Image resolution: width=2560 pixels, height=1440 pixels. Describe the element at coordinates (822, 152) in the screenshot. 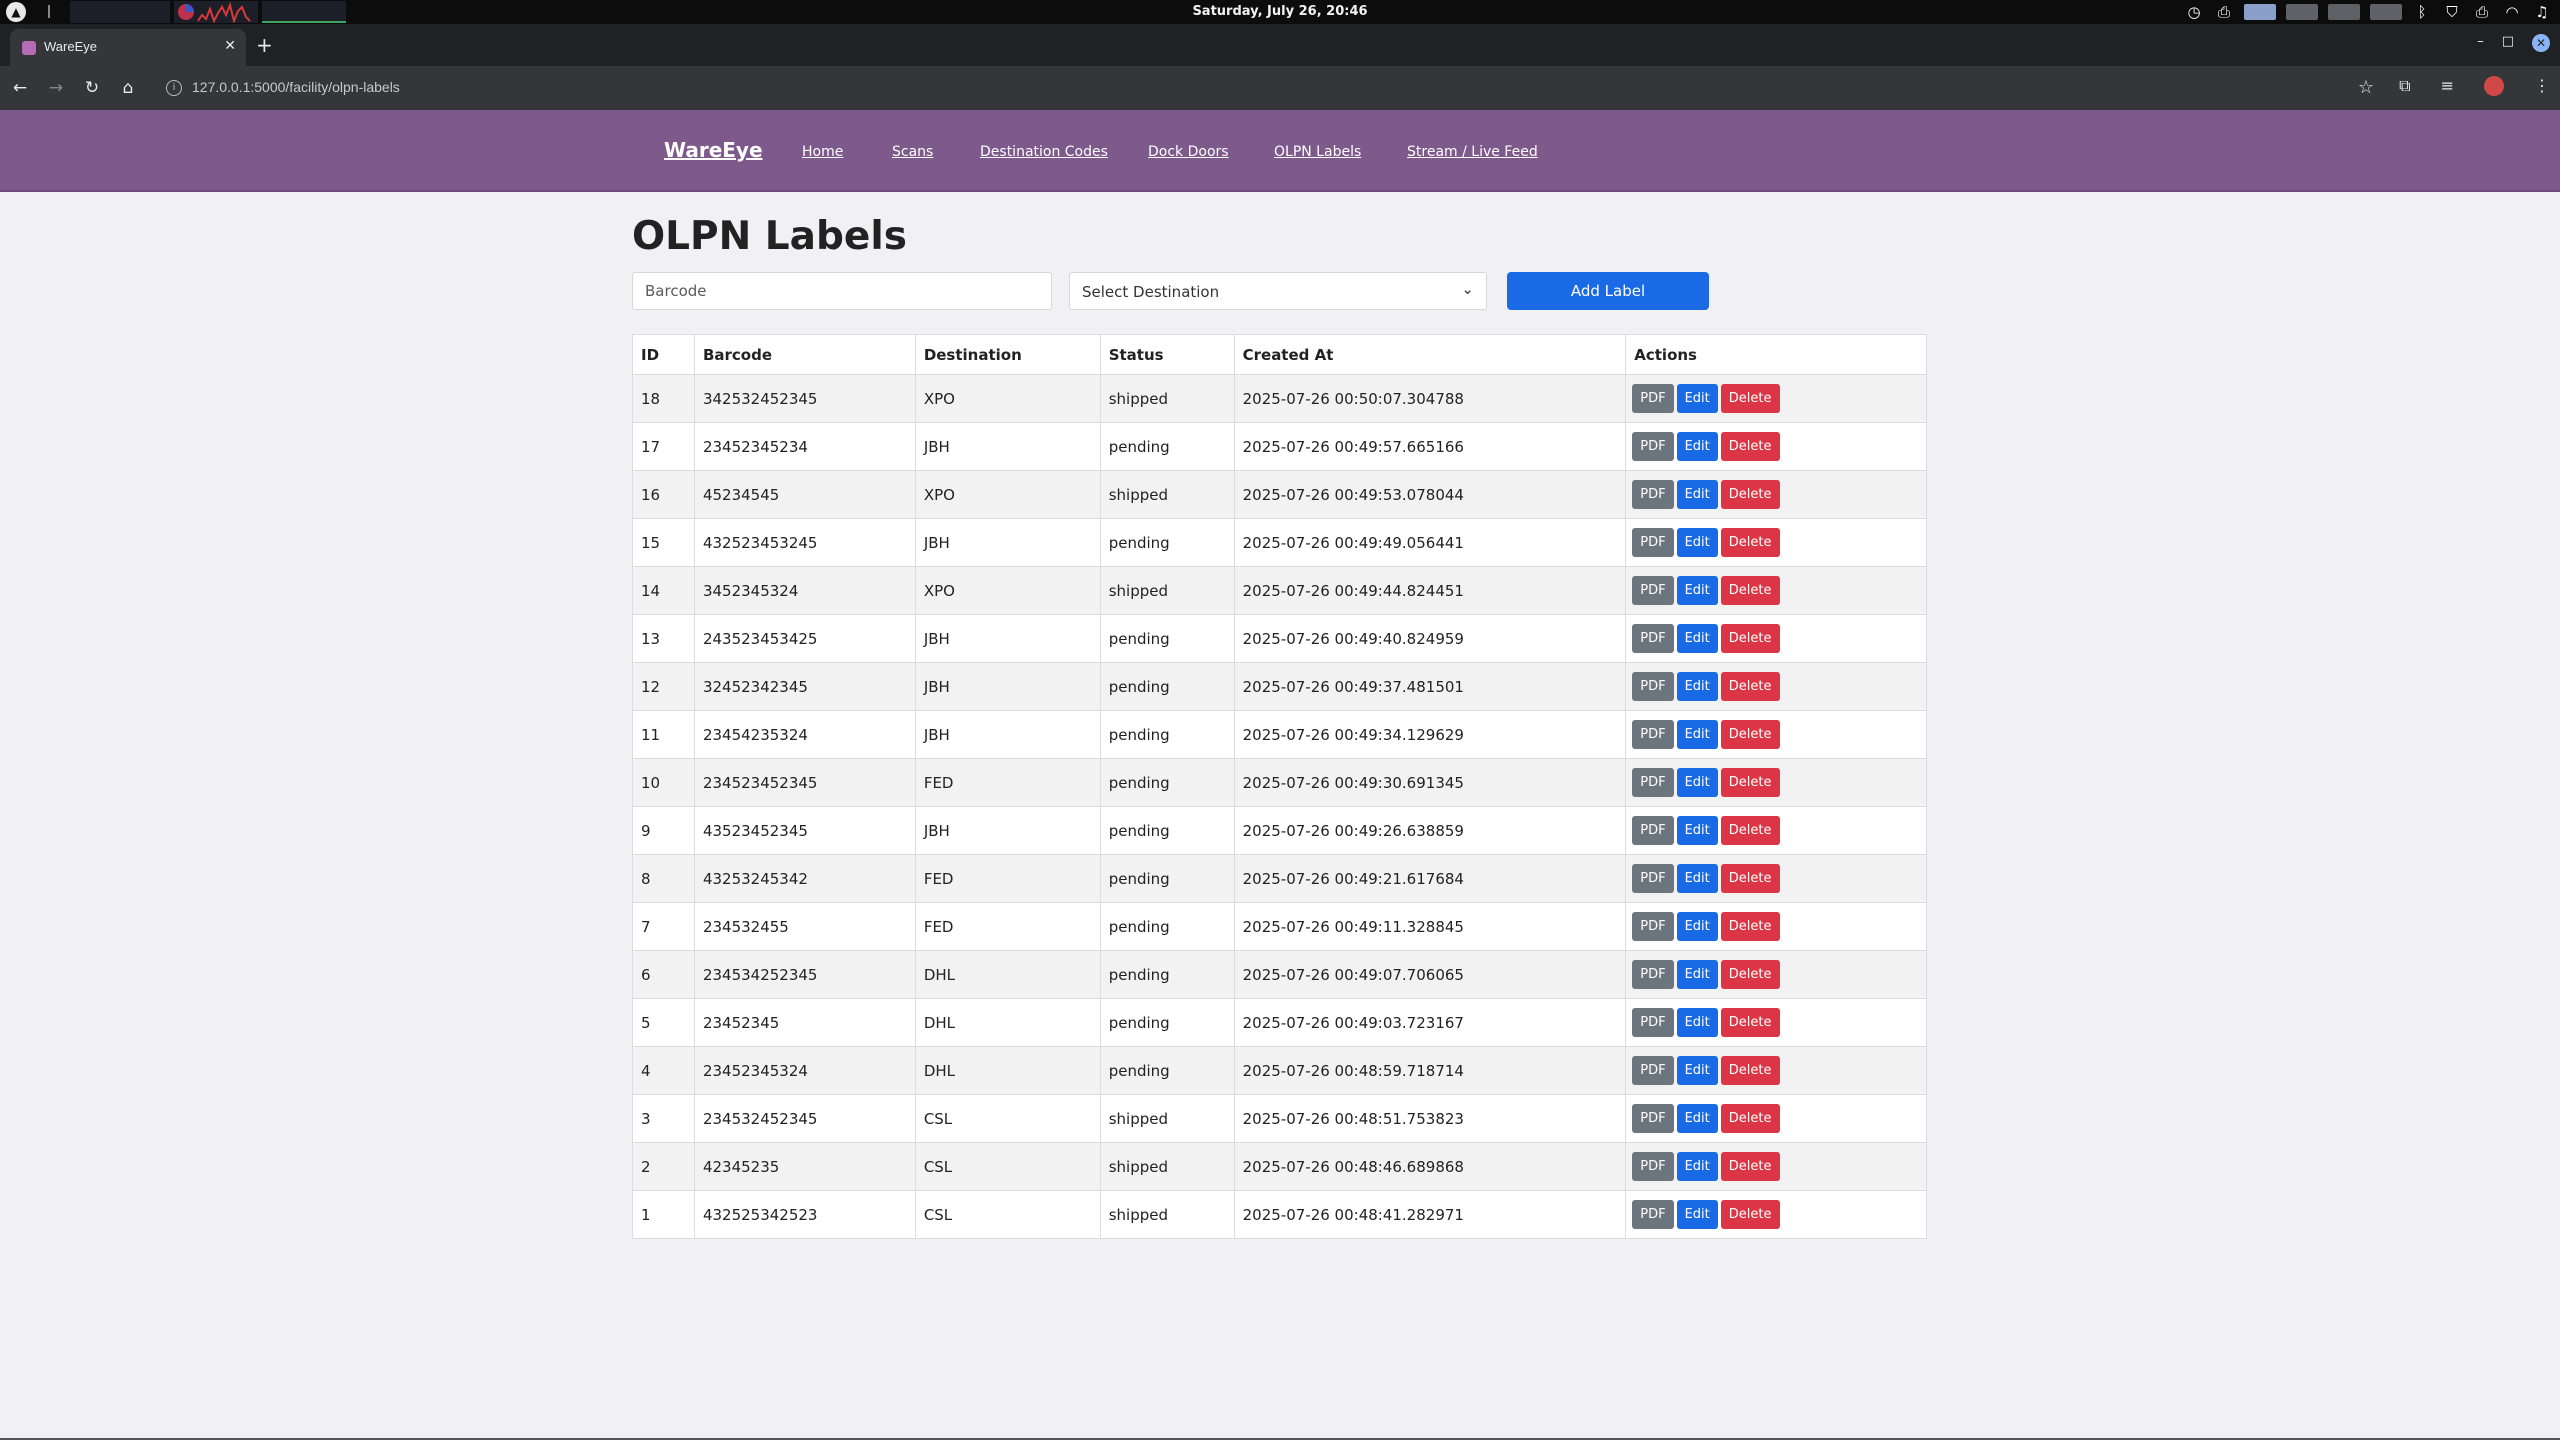

I see `nav-link-home: Home` at that location.